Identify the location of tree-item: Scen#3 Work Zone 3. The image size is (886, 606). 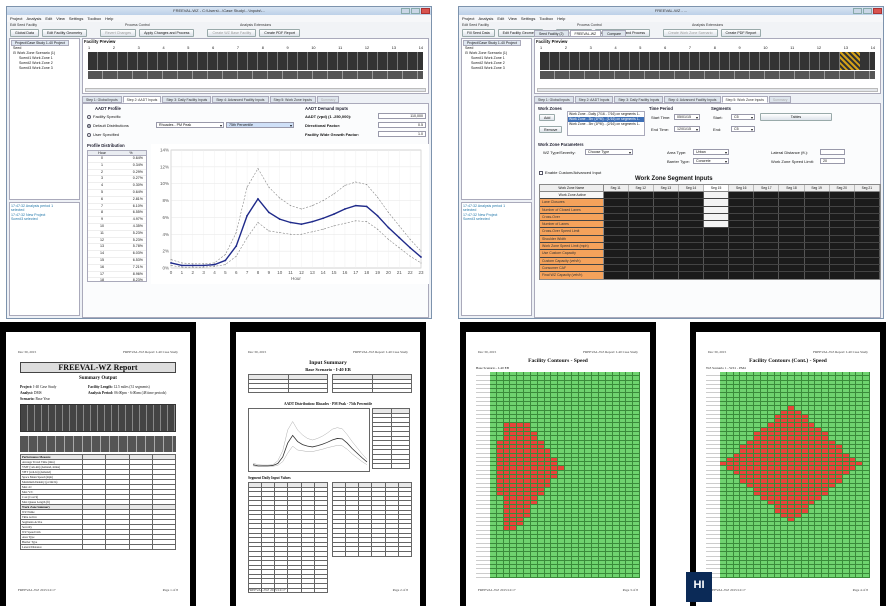
(496, 68).